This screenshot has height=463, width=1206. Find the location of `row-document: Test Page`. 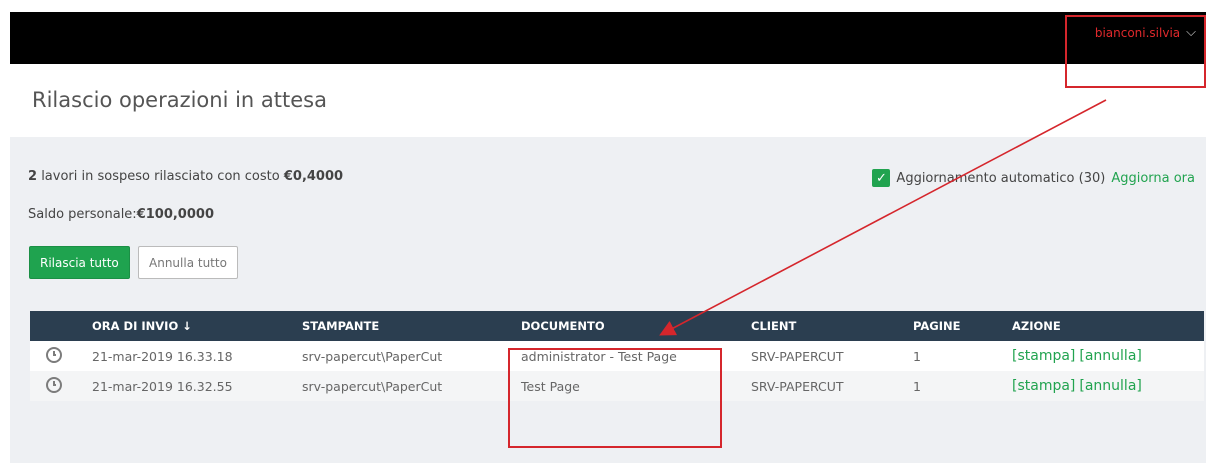

row-document: Test Page is located at coordinates (550, 386).